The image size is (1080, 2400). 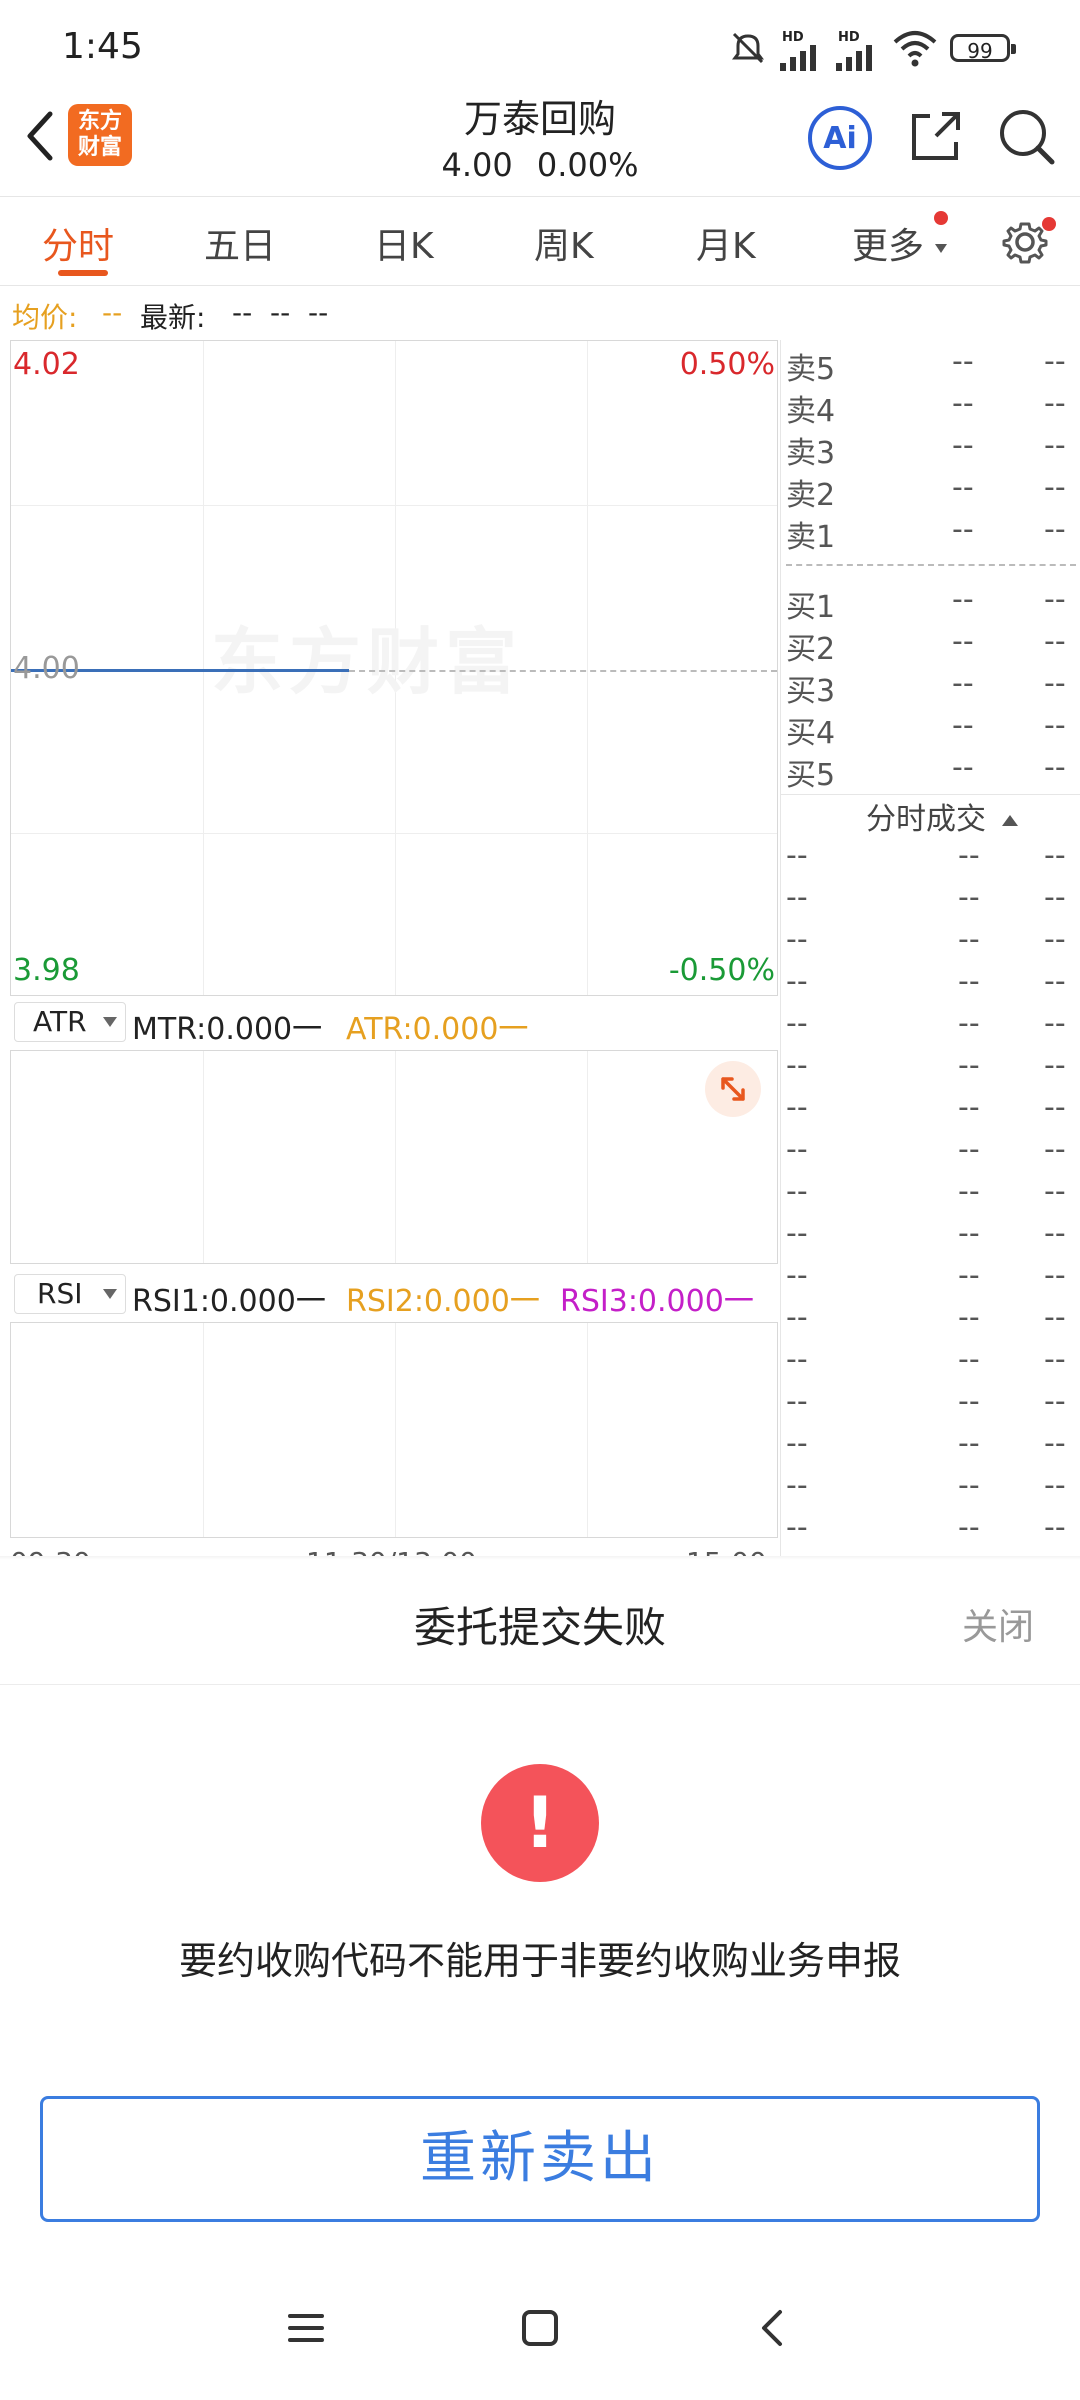 I want to click on price-mid-label: 4.00, so click(x=46, y=668).